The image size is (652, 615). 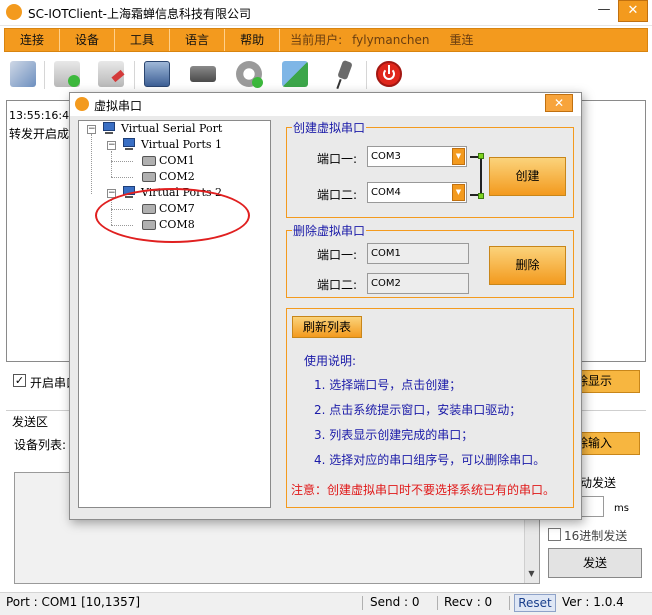 I want to click on usage-step-3: 3. 列表显示创建完成的串口；, so click(x=394, y=435).